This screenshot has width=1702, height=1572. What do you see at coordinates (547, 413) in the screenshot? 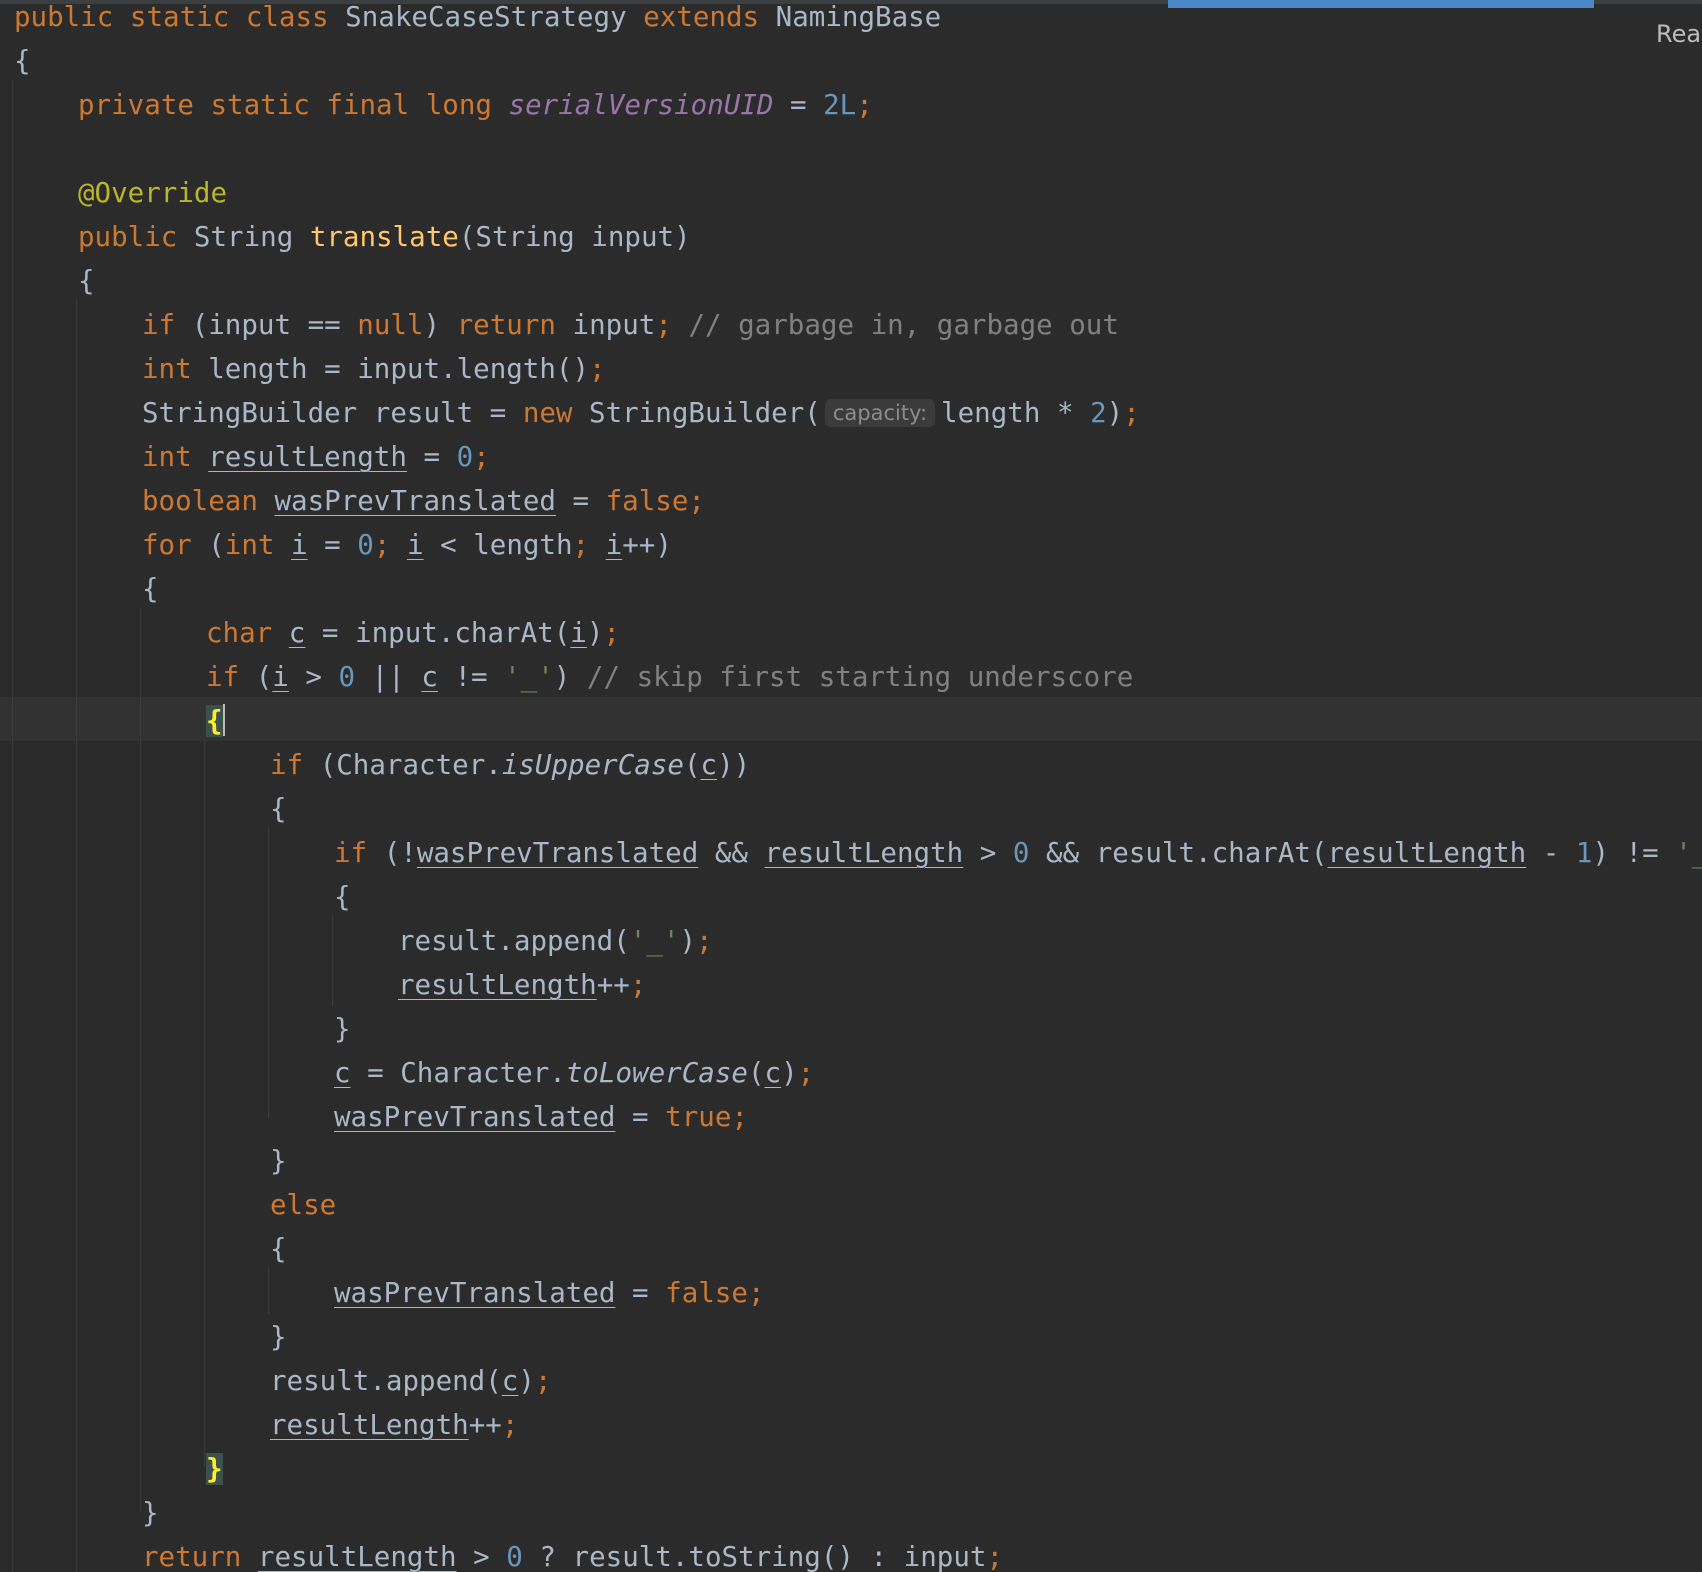
I see `keyword: new` at bounding box center [547, 413].